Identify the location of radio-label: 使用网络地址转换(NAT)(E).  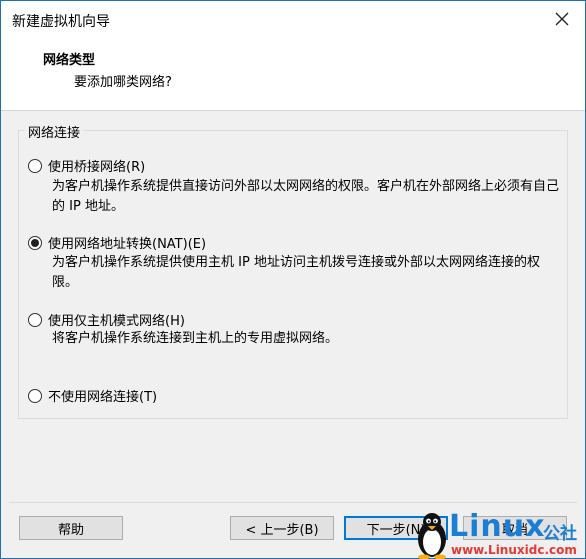
(127, 244).